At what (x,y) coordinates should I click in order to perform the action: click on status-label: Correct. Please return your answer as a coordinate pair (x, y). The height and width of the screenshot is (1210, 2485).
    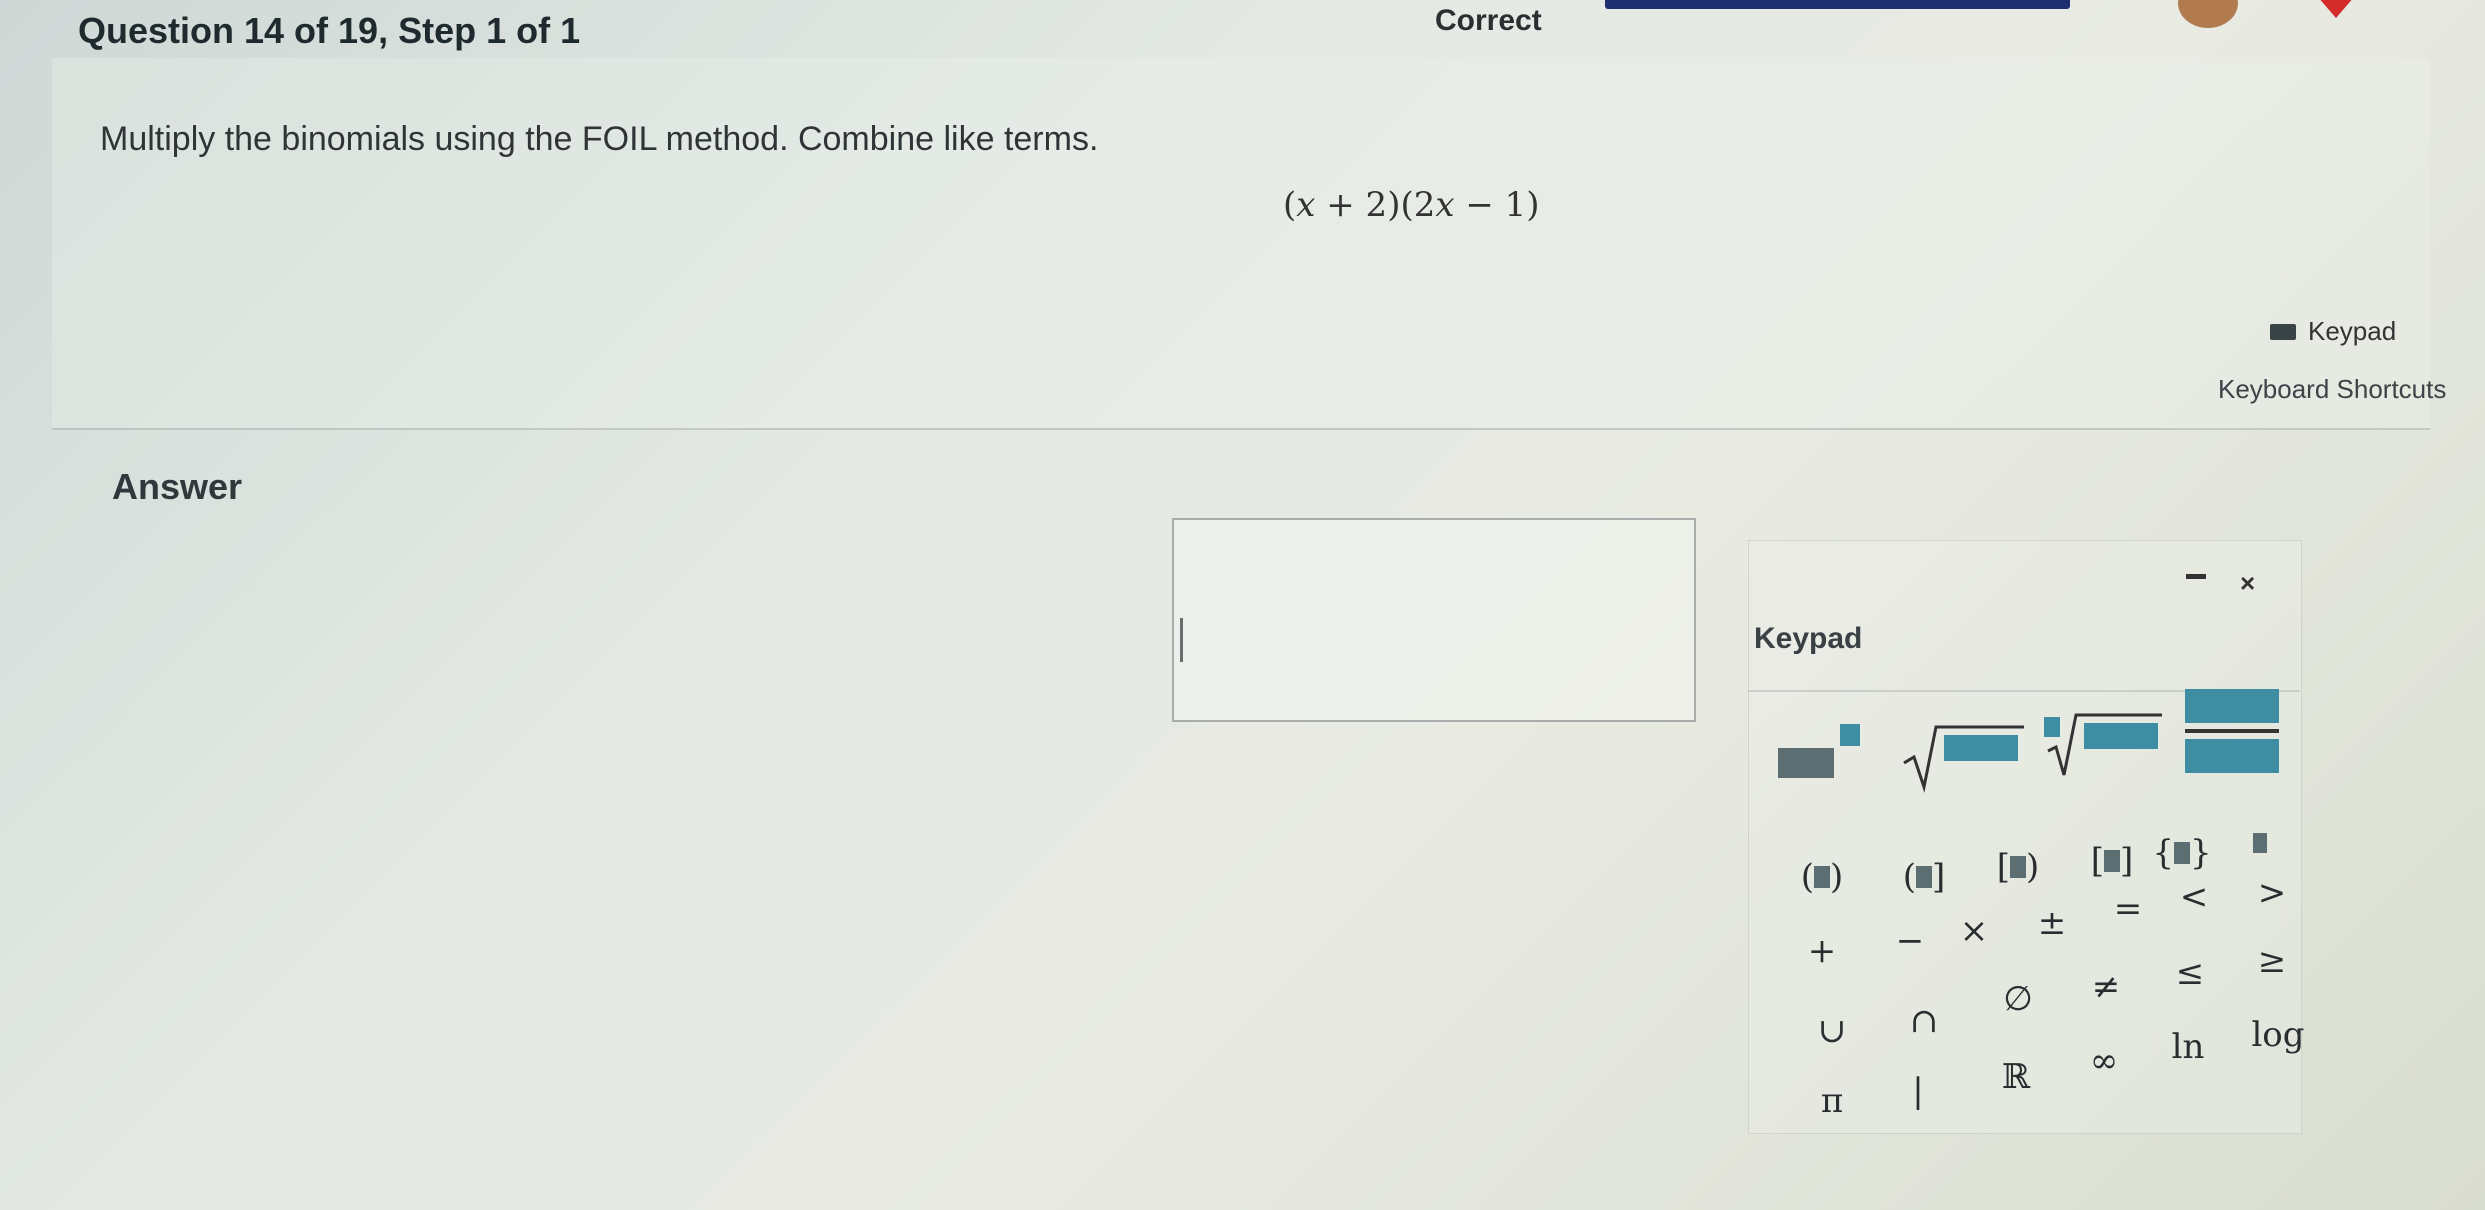
    Looking at the image, I should click on (1488, 20).